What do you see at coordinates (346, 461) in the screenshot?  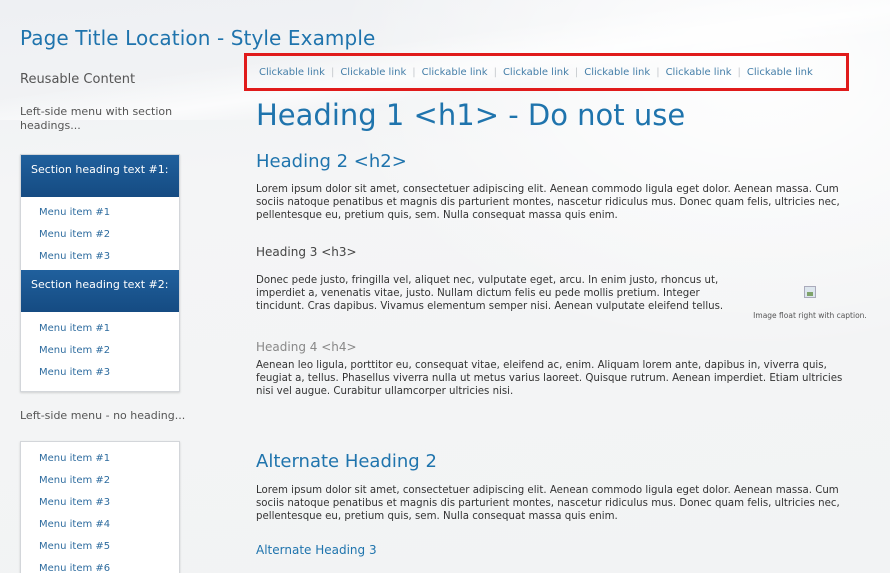 I see `alternate-heading-2: Alternate Heading 2` at bounding box center [346, 461].